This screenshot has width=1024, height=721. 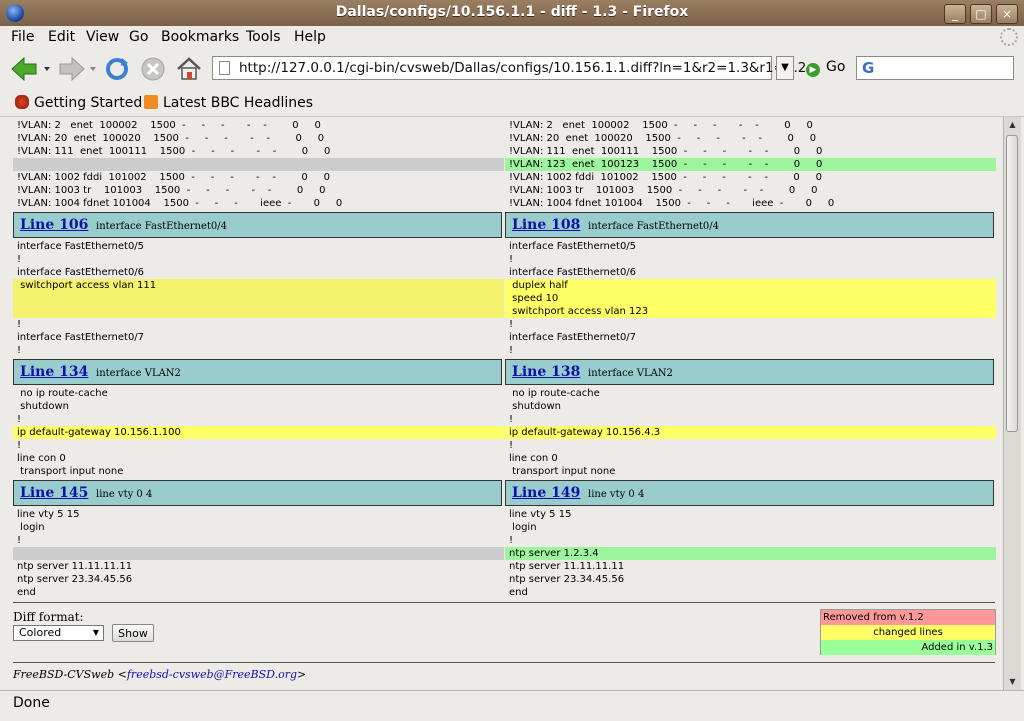 I want to click on close-window-button: ×, so click(x=1007, y=14).